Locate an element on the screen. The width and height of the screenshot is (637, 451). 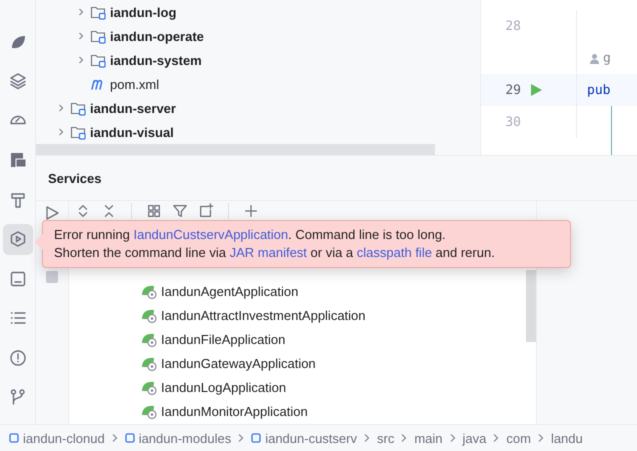
message-link: IandunCustservApplication is located at coordinates (210, 234).